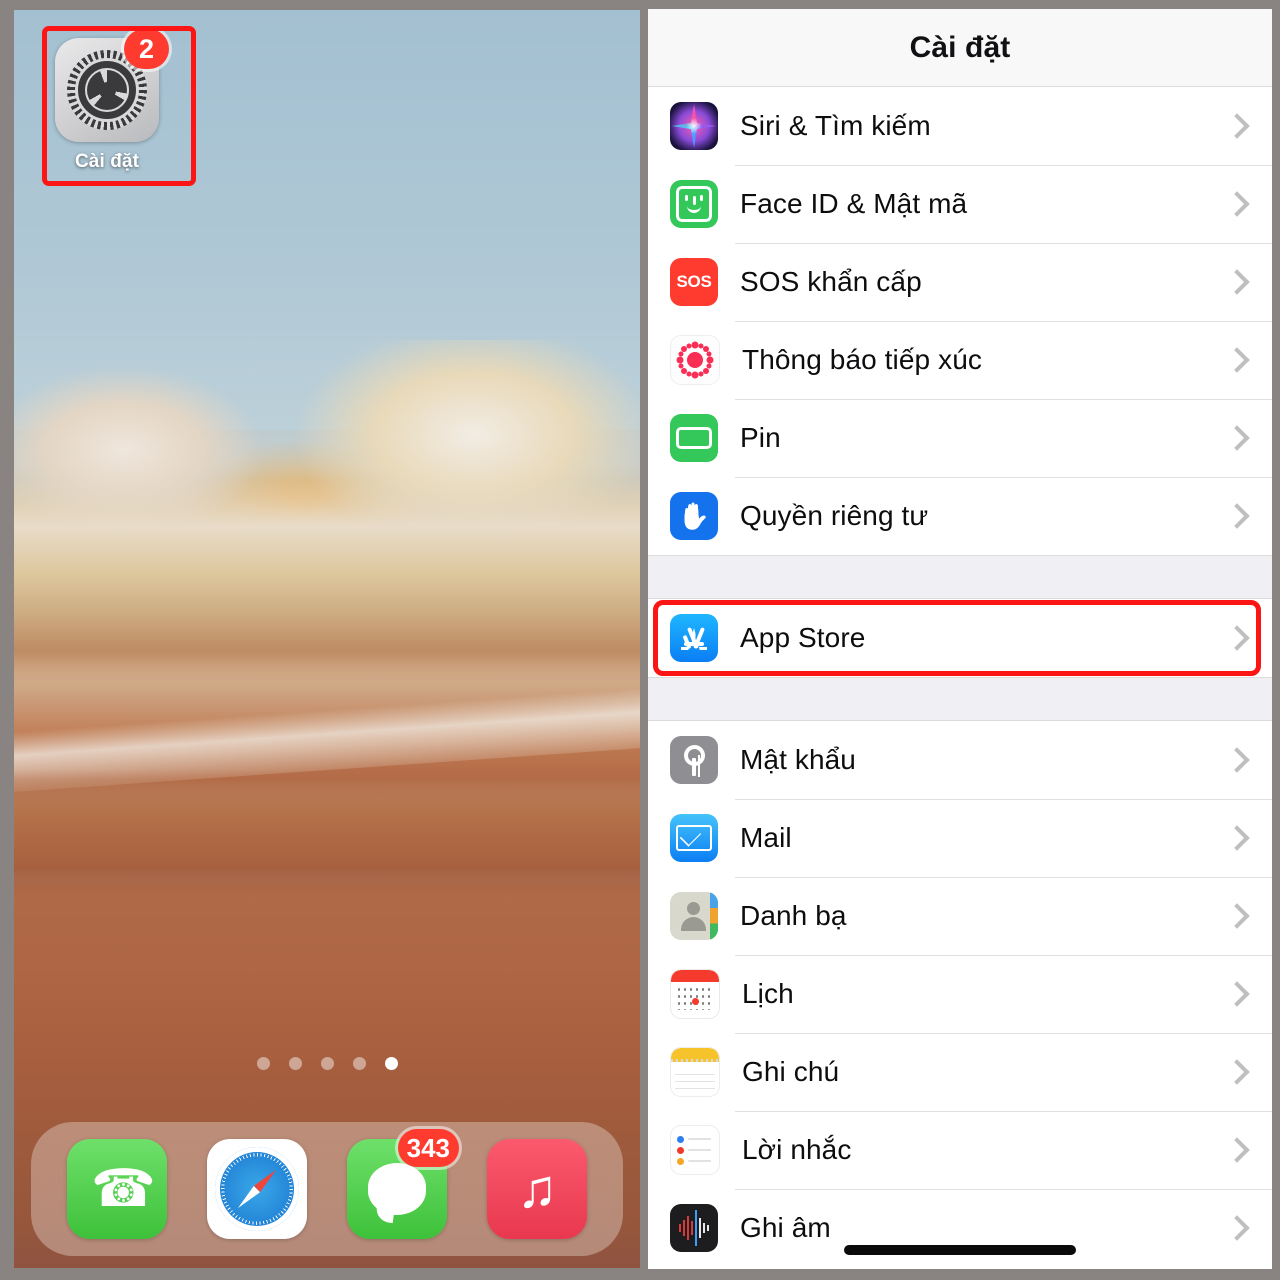 The image size is (1280, 1280). I want to click on calendar-header-bar, so click(695, 976).